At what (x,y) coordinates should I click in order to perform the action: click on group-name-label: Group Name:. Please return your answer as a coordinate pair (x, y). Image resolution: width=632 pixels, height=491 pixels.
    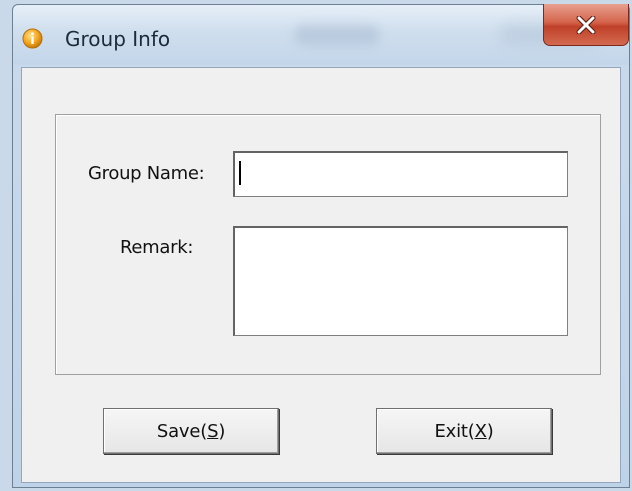
    Looking at the image, I should click on (146, 173).